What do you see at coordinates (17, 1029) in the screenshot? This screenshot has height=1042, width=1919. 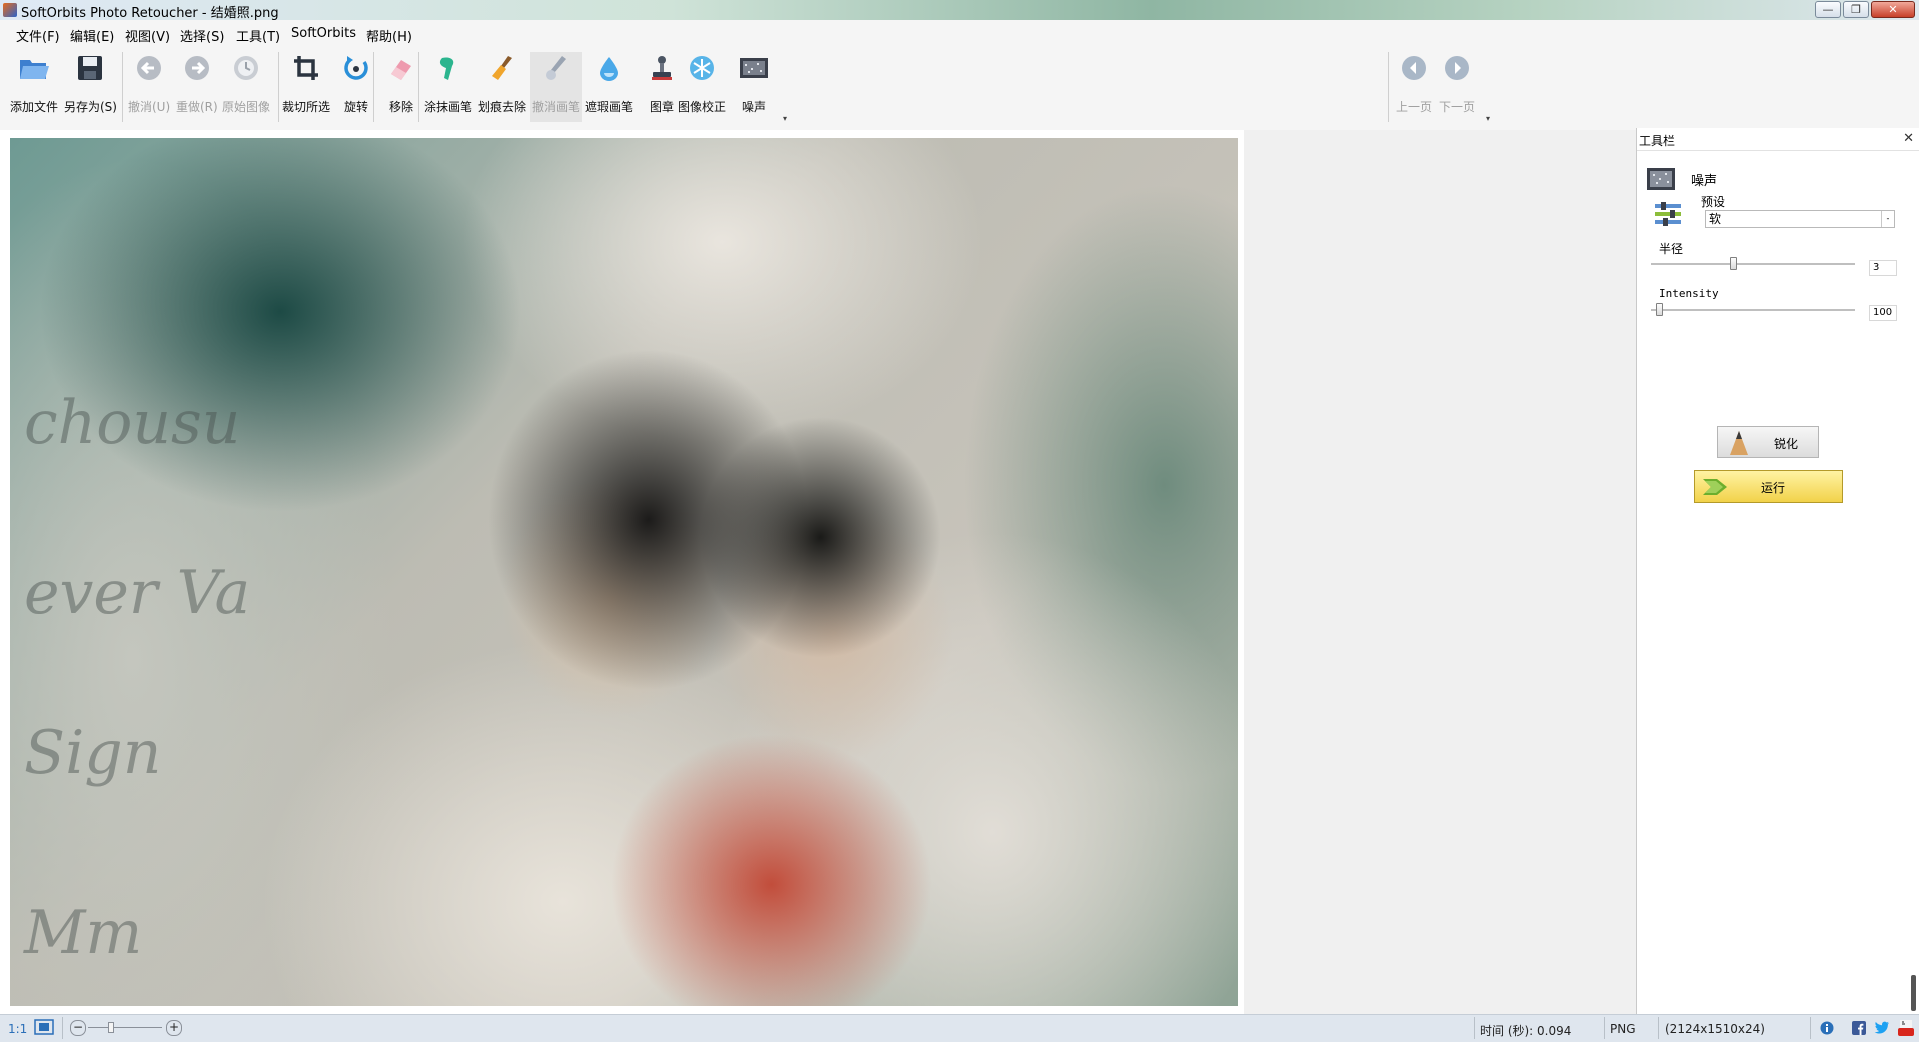 I see `zoom-1to1-button: 1:1` at bounding box center [17, 1029].